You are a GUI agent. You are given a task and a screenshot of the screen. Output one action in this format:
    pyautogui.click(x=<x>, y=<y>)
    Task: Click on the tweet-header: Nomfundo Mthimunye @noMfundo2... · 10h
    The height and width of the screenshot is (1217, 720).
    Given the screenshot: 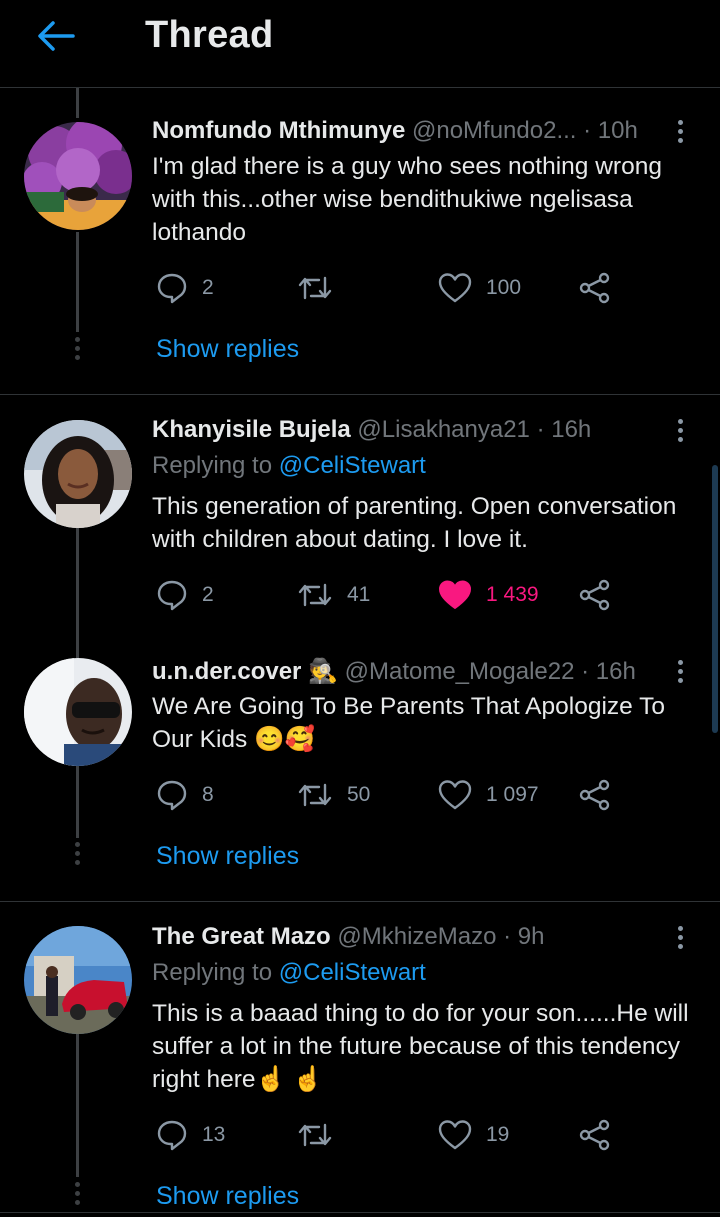 What is the action you would take?
    pyautogui.click(x=395, y=131)
    